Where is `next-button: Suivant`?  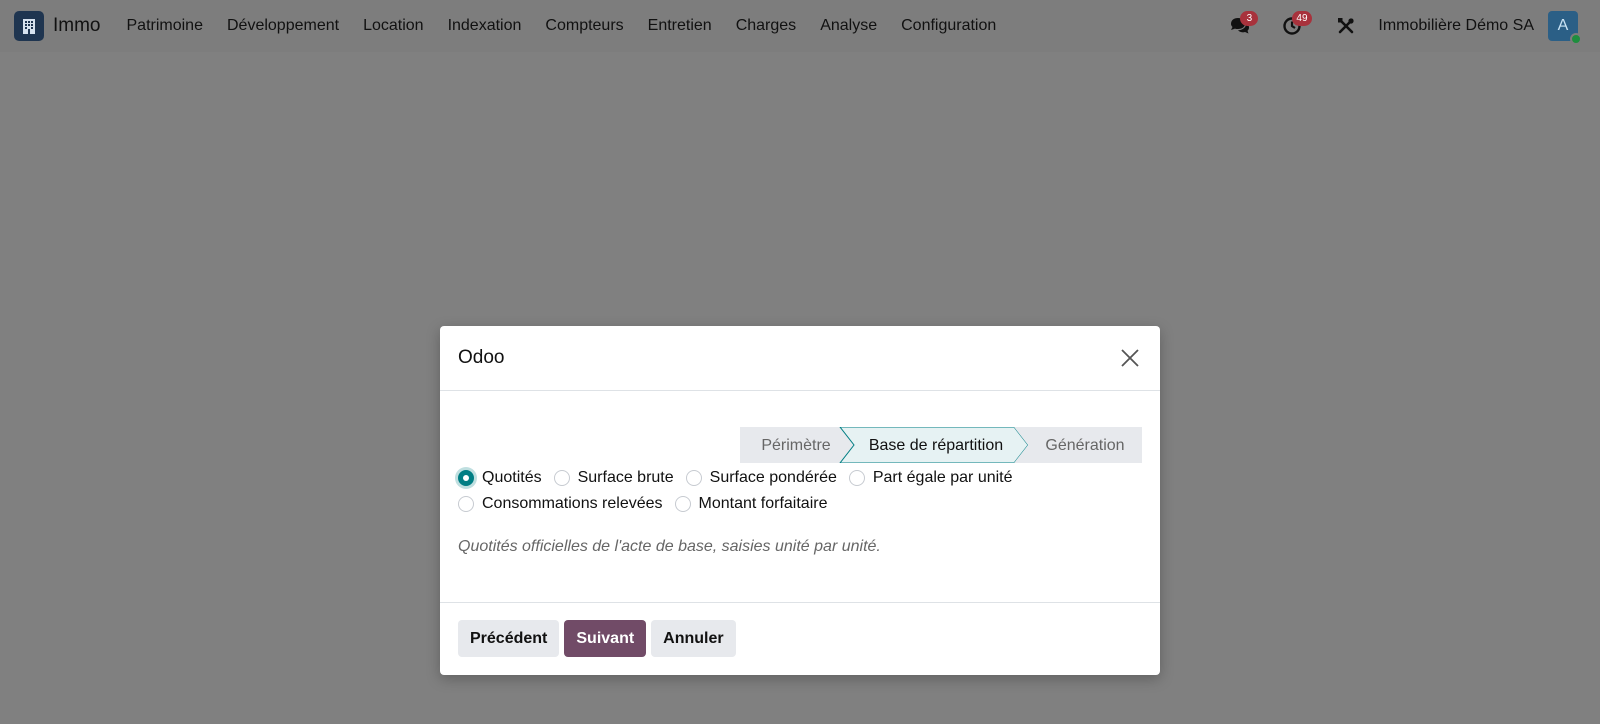 next-button: Suivant is located at coordinates (605, 638).